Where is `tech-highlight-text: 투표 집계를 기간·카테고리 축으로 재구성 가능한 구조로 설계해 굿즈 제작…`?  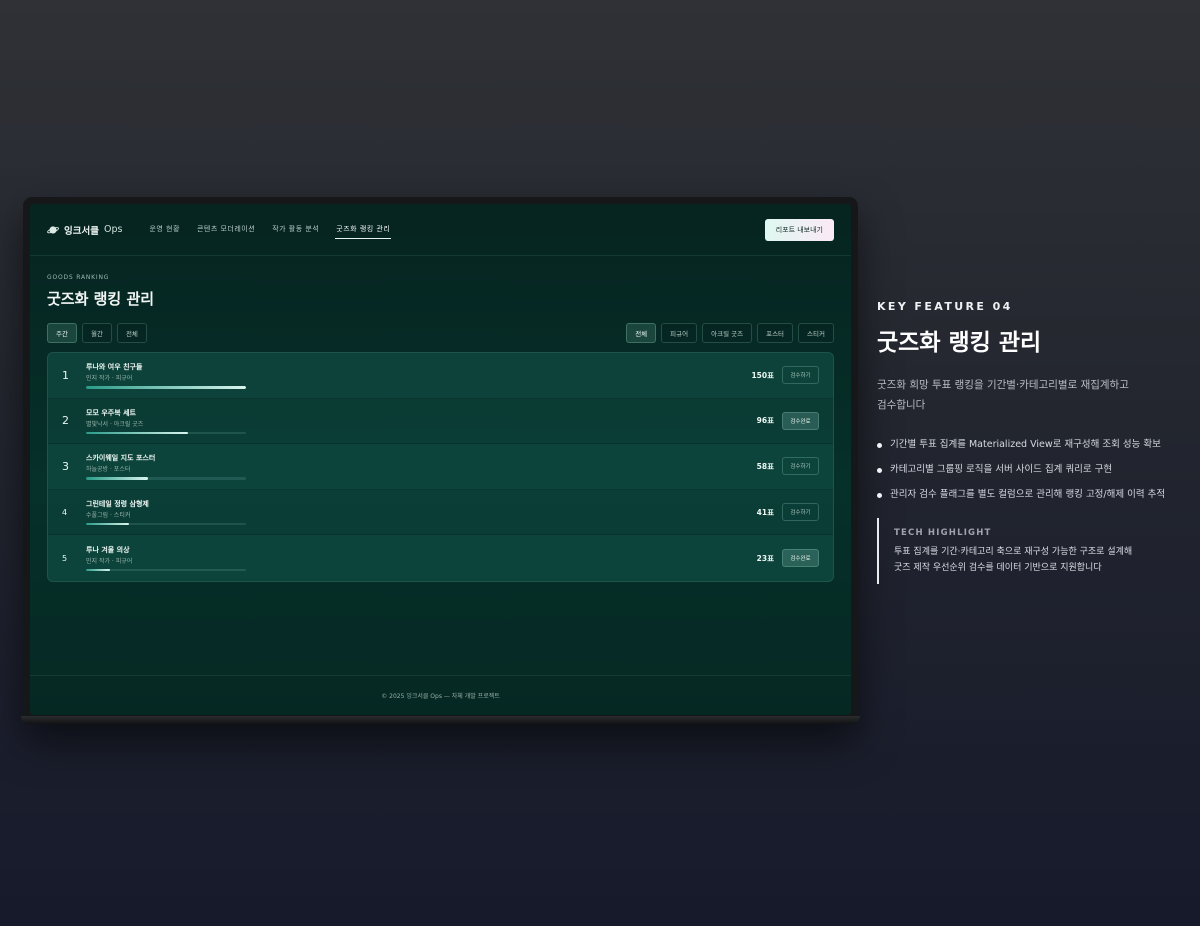
tech-highlight-text: 투표 집계를 기간·카테고리 축으로 재구성 가능한 구조로 설계해 굿즈 제작… is located at coordinates (1030, 560).